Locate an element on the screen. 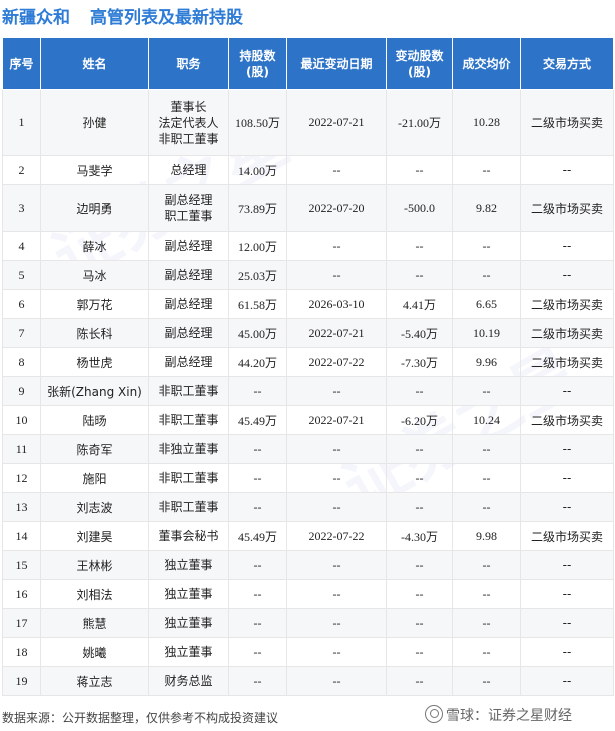  cell-name: 蒋立志 is located at coordinates (94, 681).